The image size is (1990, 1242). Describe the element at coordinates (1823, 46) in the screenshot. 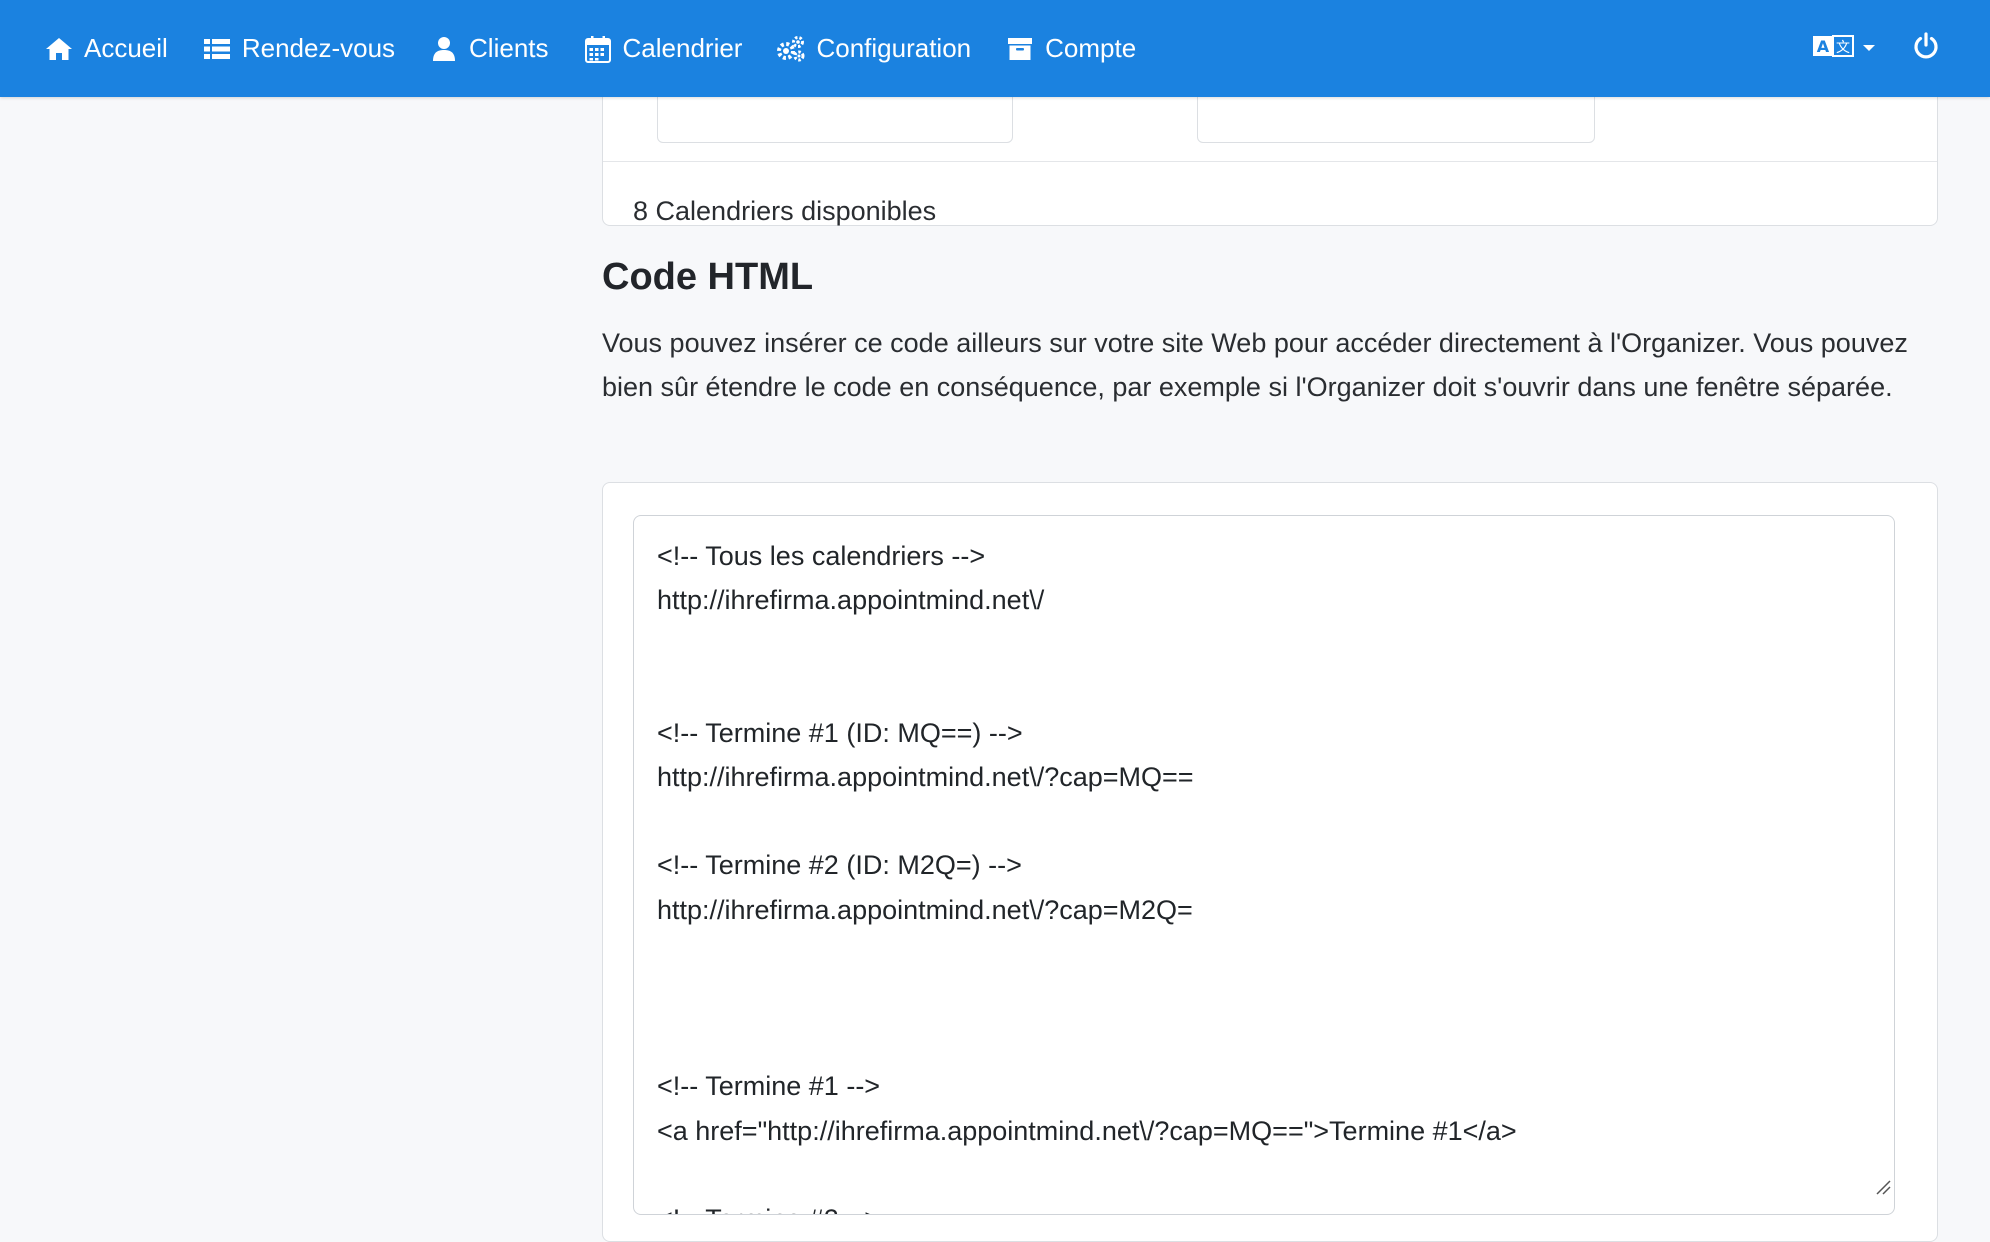

I see `svg-text: A` at that location.